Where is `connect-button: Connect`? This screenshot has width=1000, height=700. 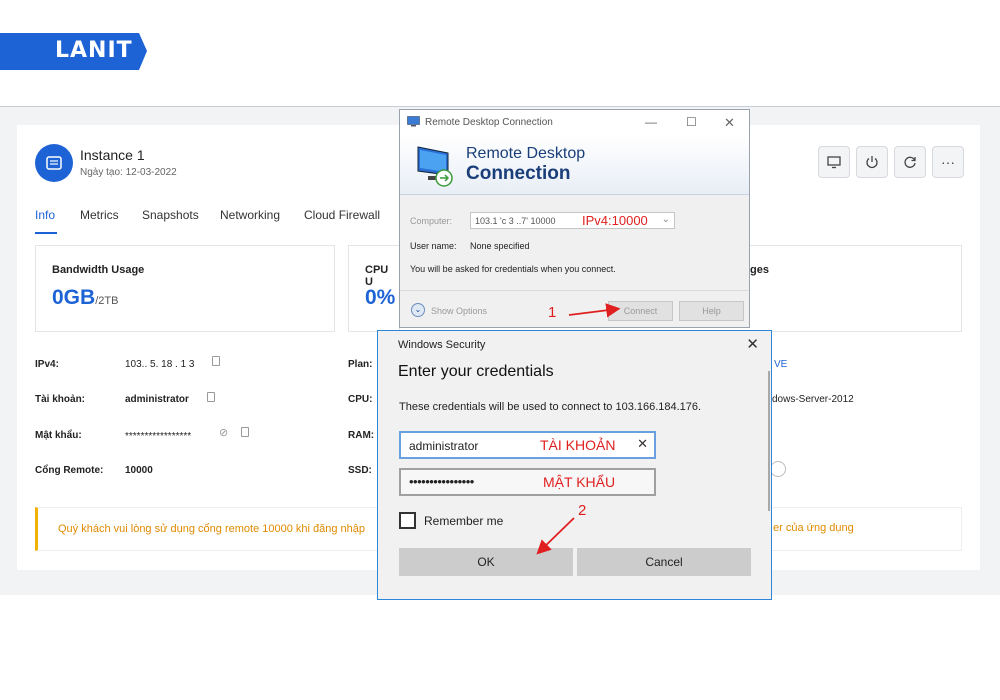 connect-button: Connect is located at coordinates (640, 311).